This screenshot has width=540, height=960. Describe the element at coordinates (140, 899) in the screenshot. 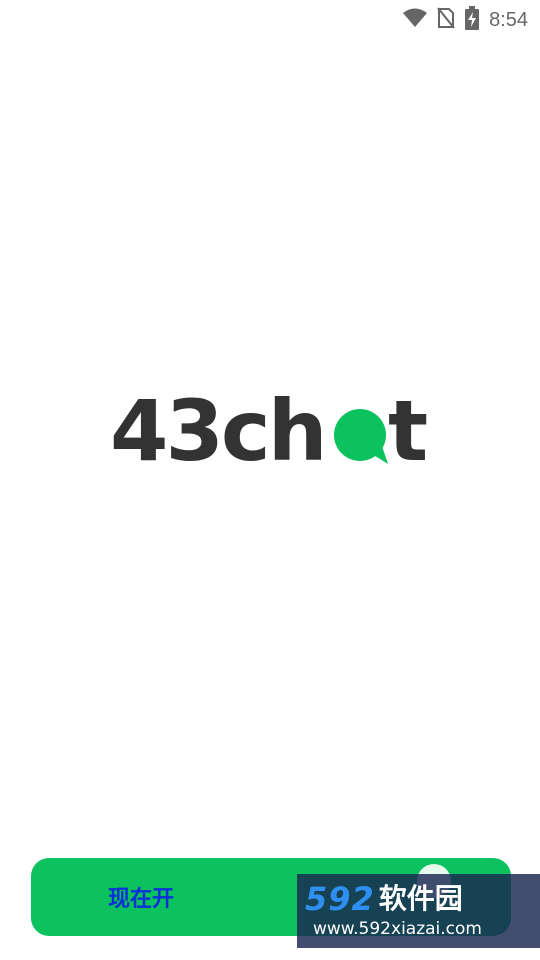

I see `start-button-label: 现在开` at that location.